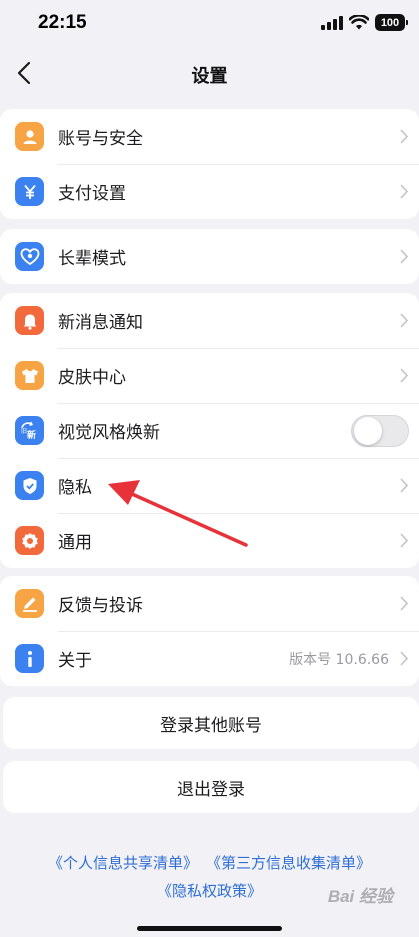 This screenshot has width=419, height=937. What do you see at coordinates (209, 76) in the screenshot?
I see `page-title: 设置` at bounding box center [209, 76].